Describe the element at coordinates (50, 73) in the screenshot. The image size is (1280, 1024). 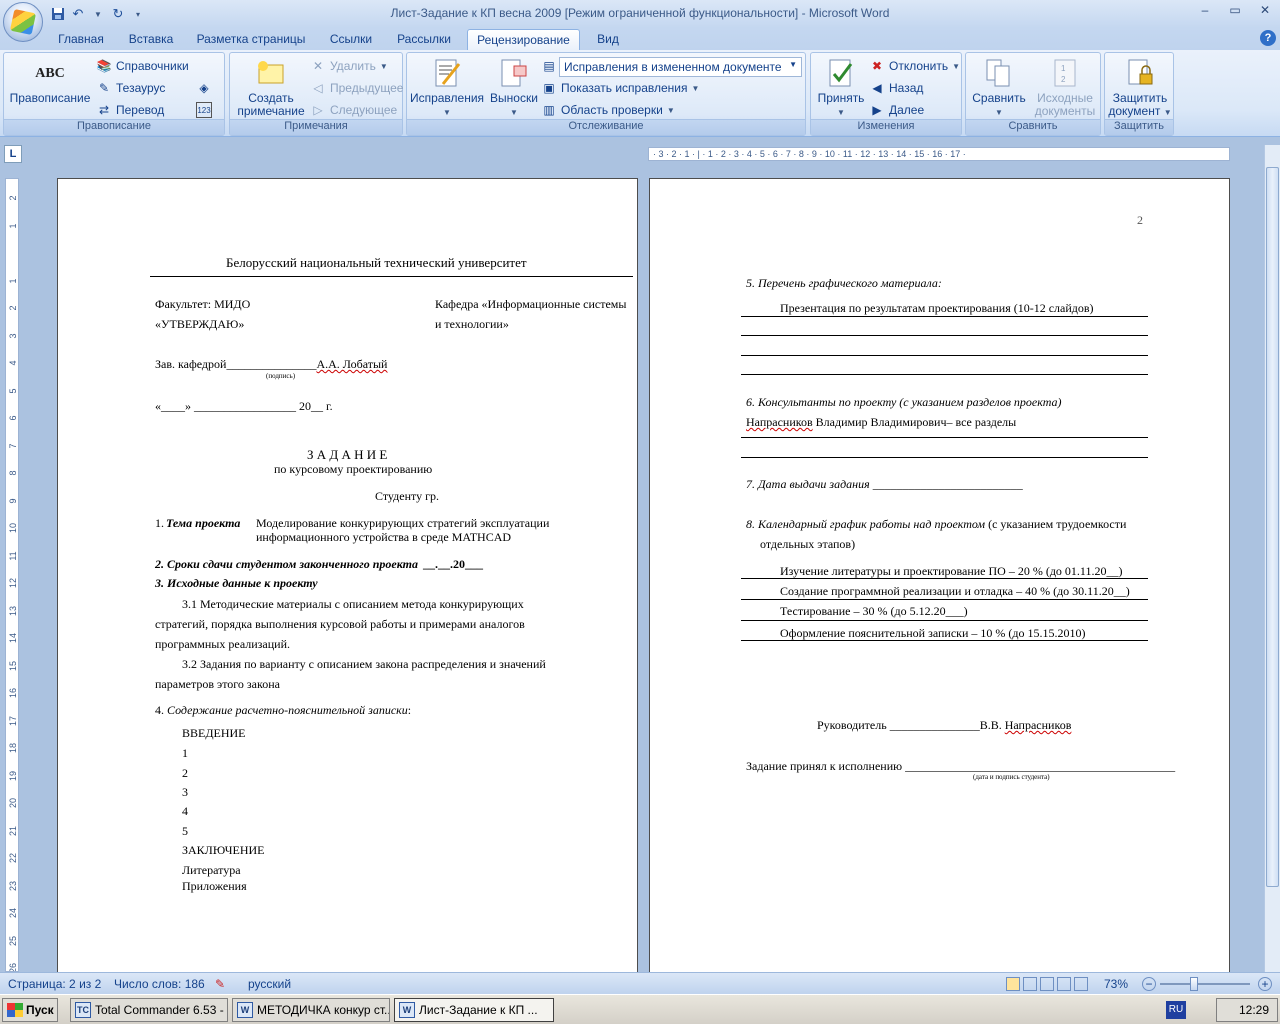
I see `spelling-icon: ABC` at that location.